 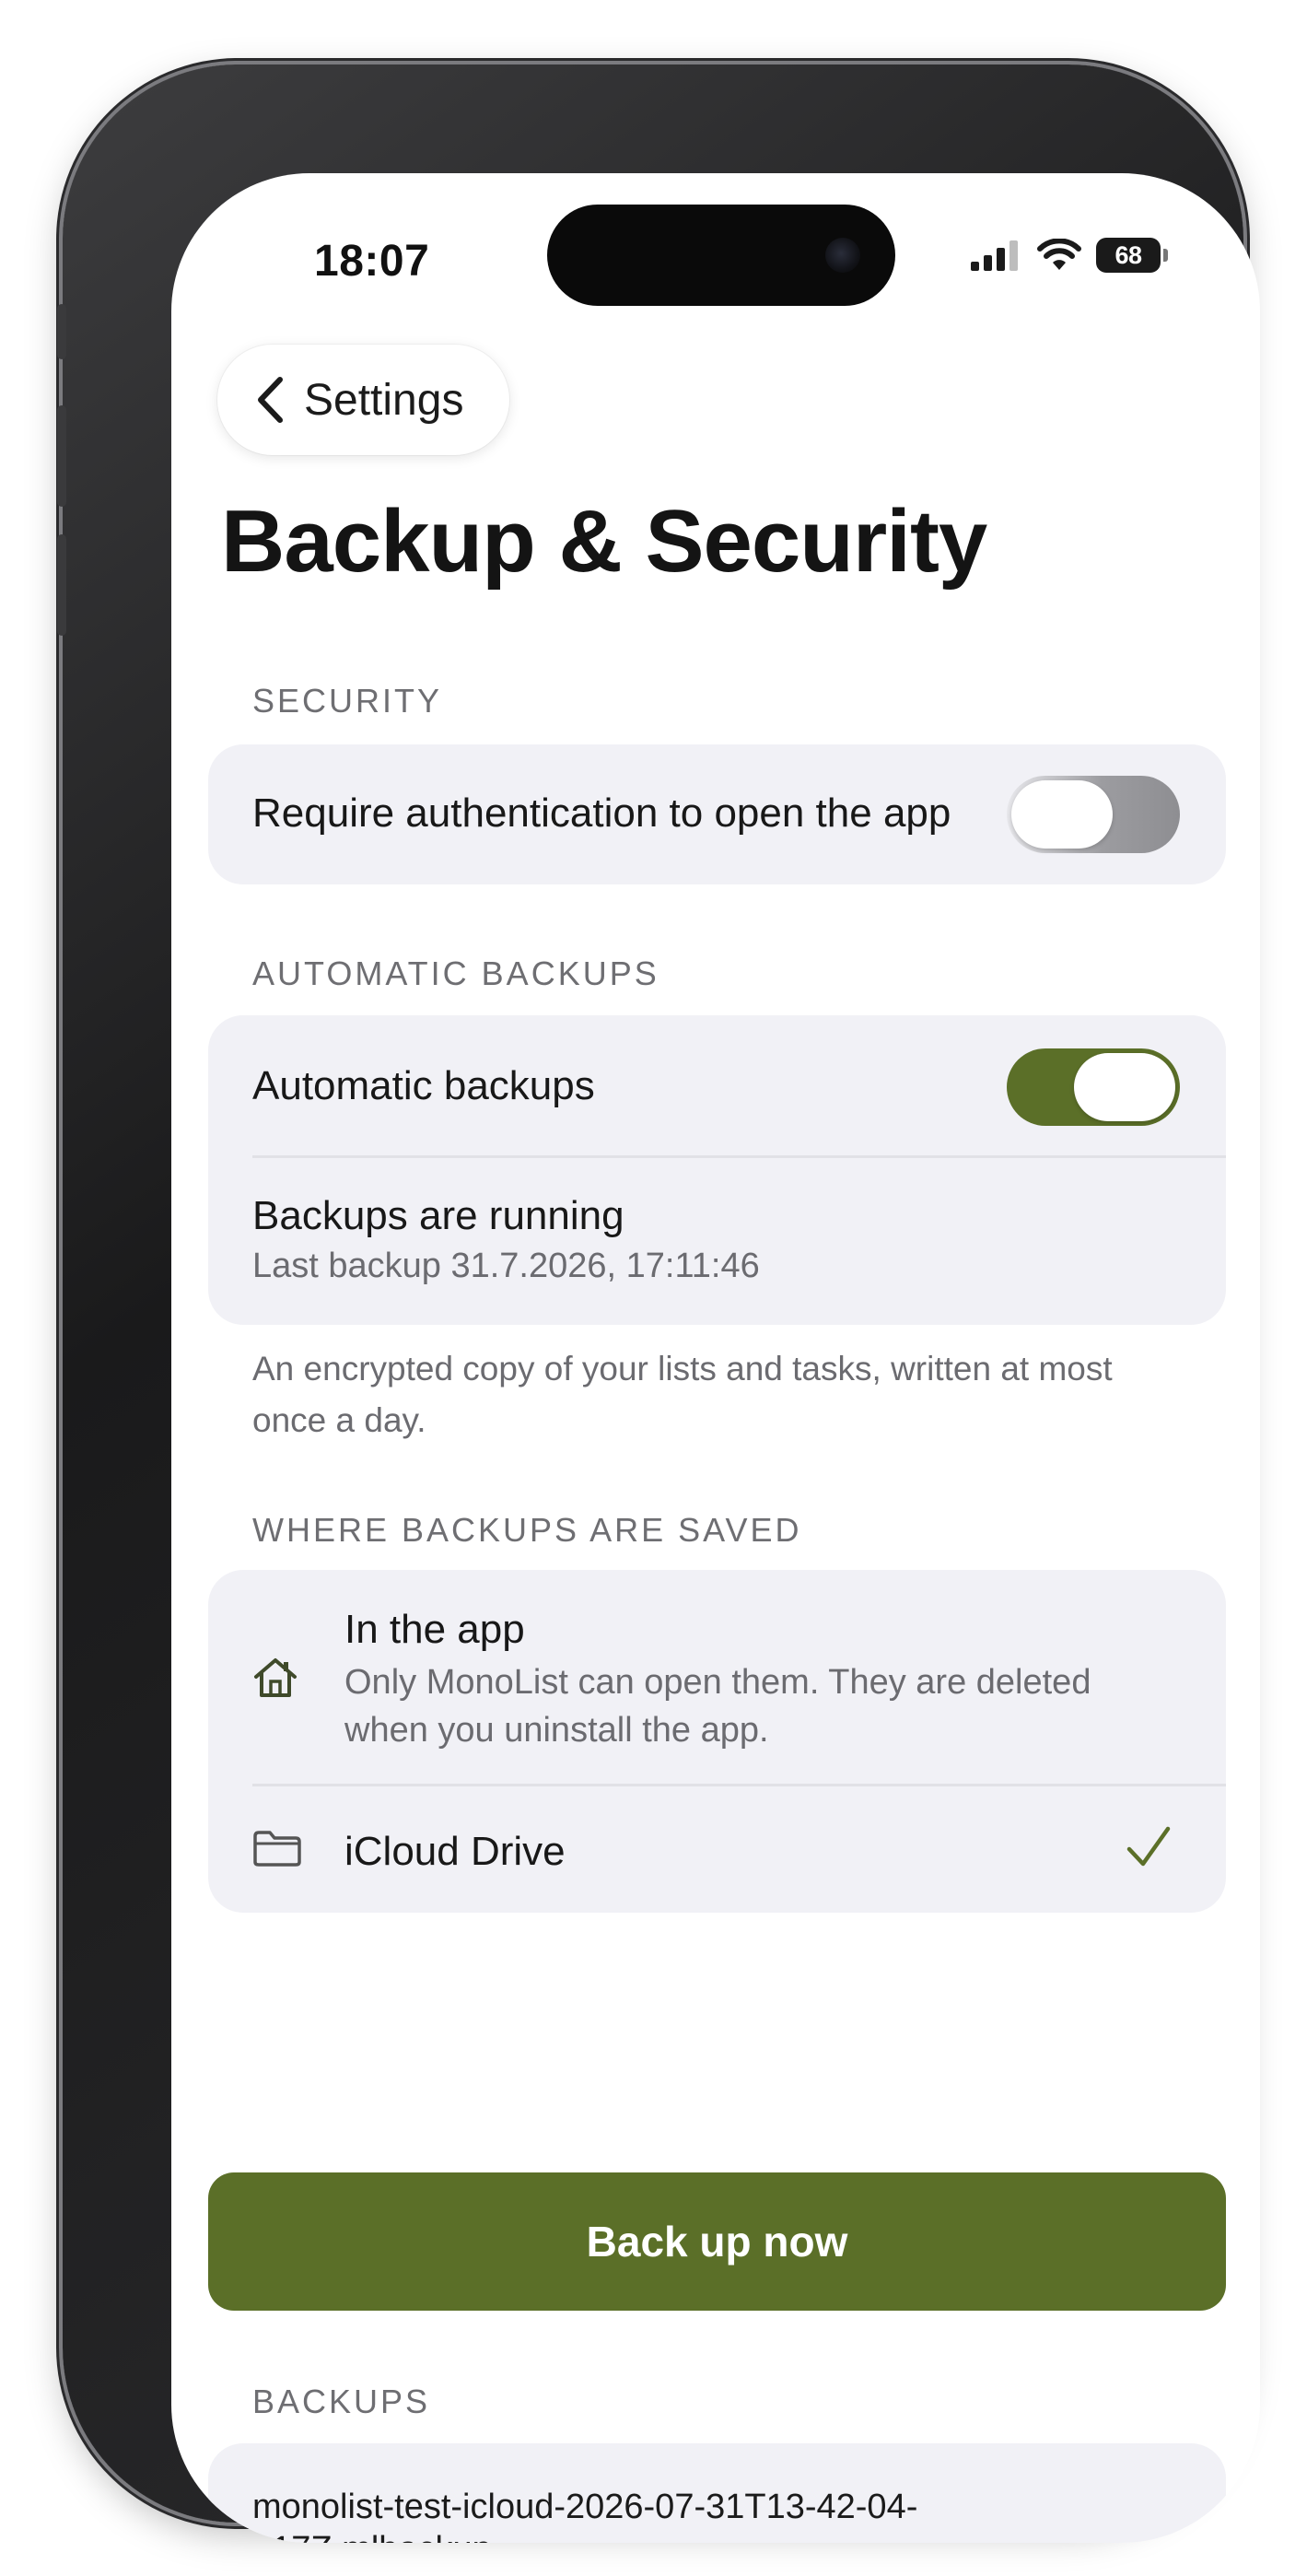 I want to click on back-button-label: Settings, so click(x=384, y=400).